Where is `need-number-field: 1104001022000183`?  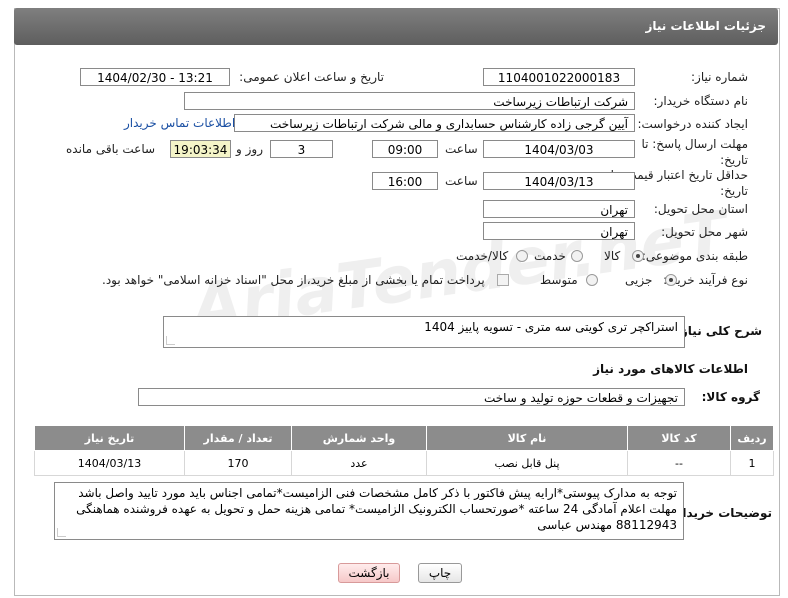 need-number-field: 1104001022000183 is located at coordinates (559, 77).